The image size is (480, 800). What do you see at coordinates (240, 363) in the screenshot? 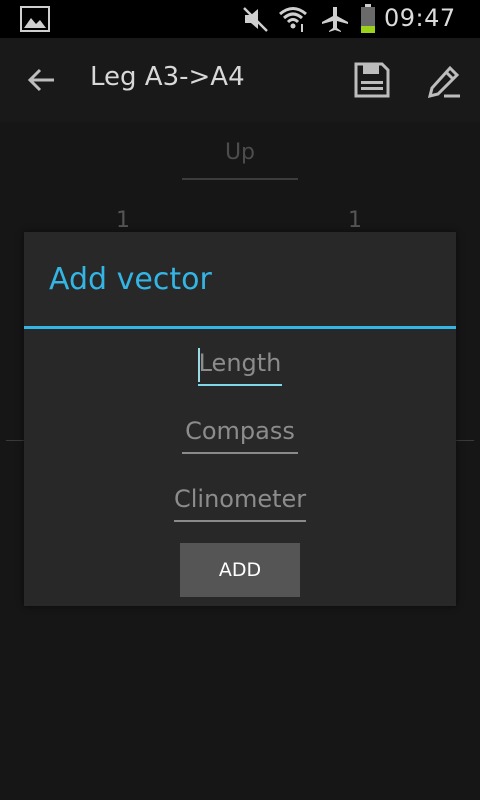
I see `length-placeholder: Length` at bounding box center [240, 363].